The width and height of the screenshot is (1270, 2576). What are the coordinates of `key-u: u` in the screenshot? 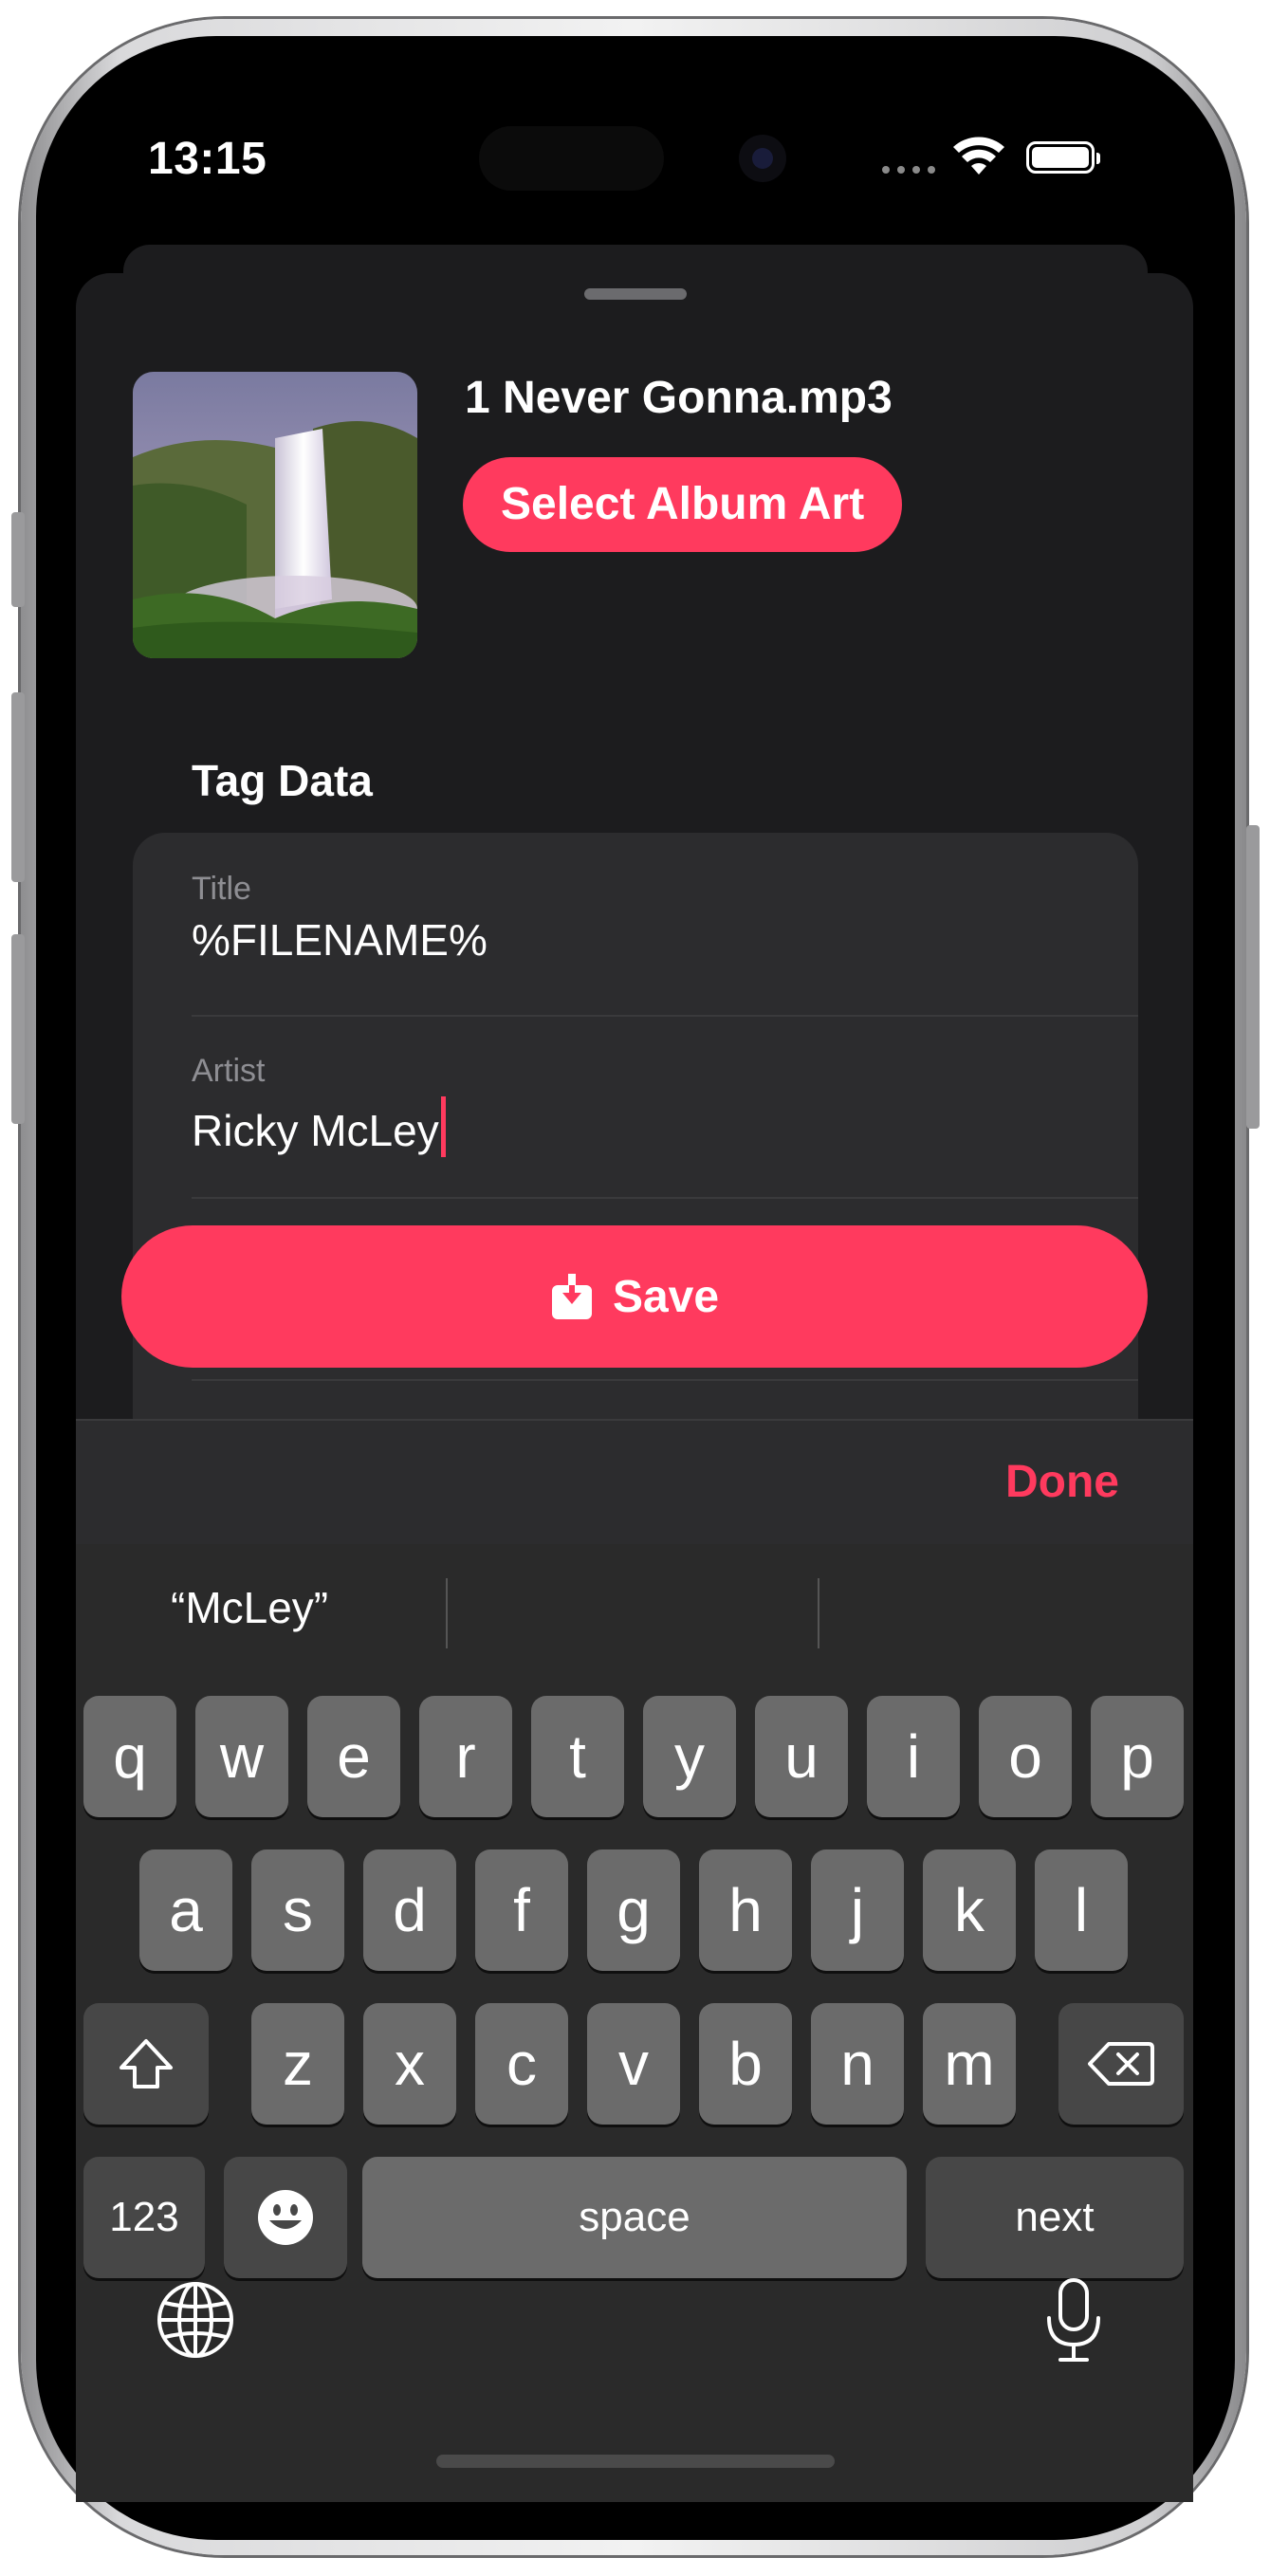 It's located at (801, 1756).